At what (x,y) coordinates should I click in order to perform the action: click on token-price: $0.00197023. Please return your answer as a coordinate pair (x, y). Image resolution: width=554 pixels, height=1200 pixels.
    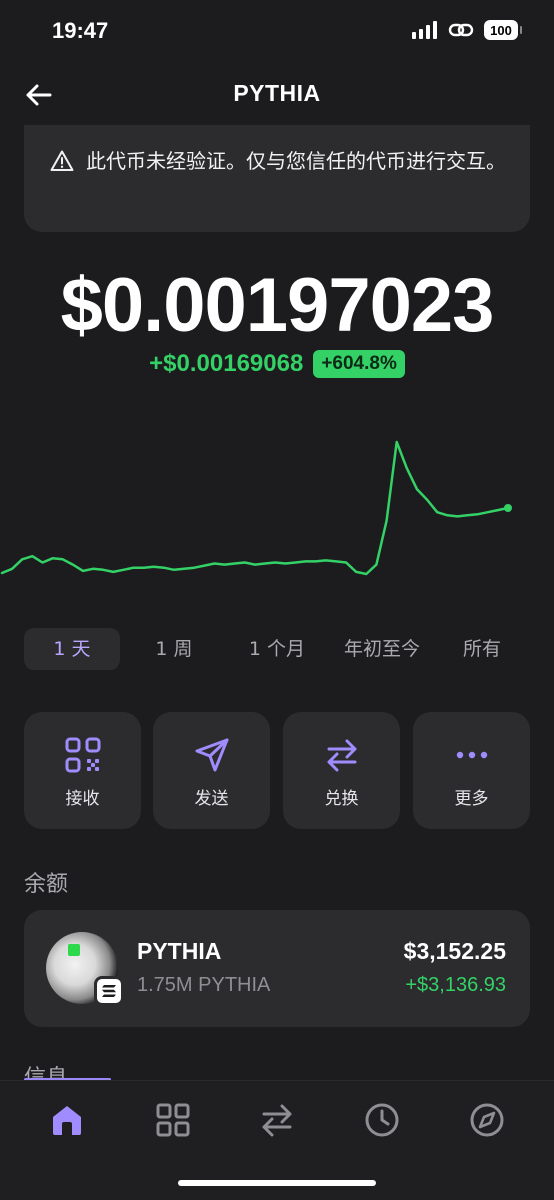
    Looking at the image, I should click on (277, 305).